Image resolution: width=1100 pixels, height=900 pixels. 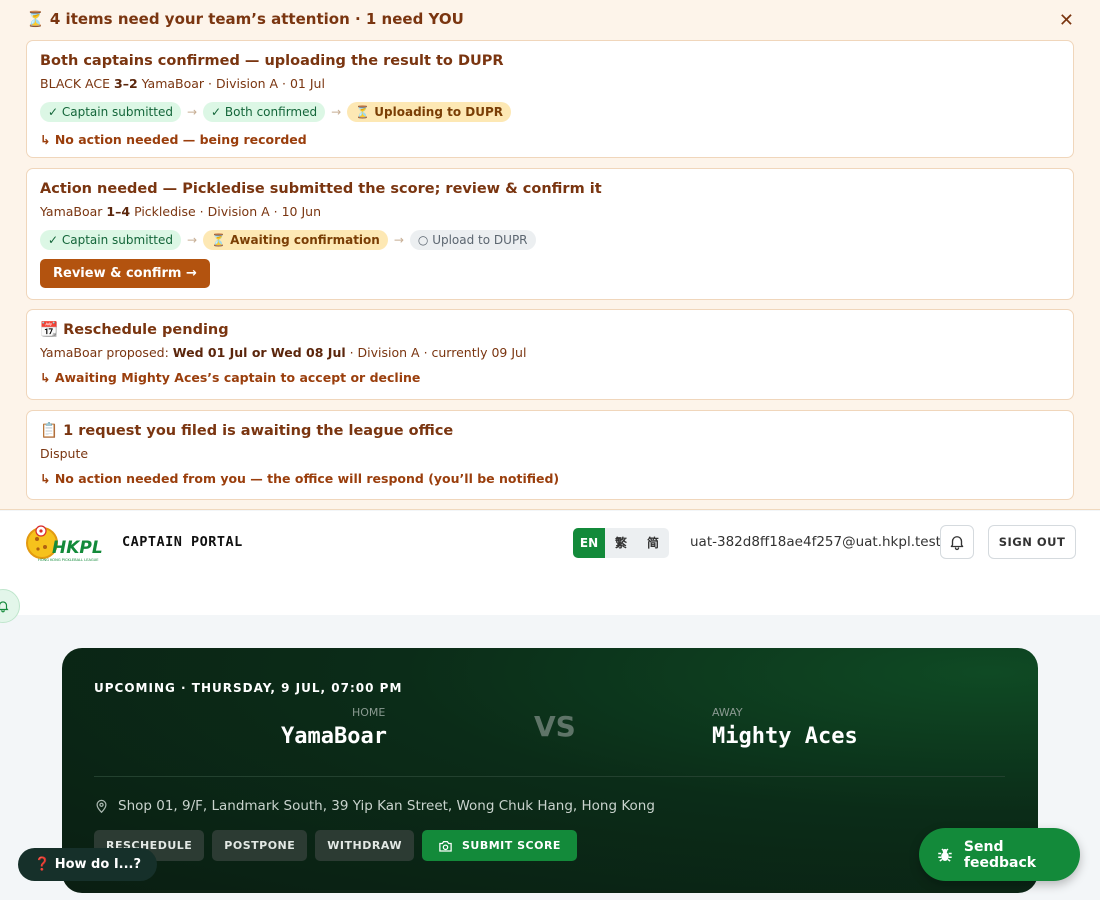 What do you see at coordinates (550, 595) in the screenshot?
I see `sub-bar` at bounding box center [550, 595].